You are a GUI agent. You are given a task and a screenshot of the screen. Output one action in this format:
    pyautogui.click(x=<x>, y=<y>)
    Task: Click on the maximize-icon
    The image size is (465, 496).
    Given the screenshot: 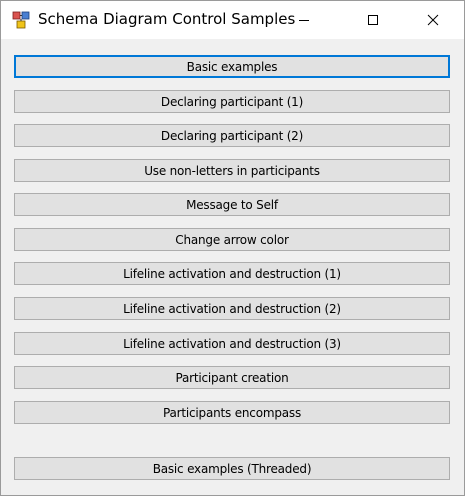 What is the action you would take?
    pyautogui.click(x=373, y=20)
    